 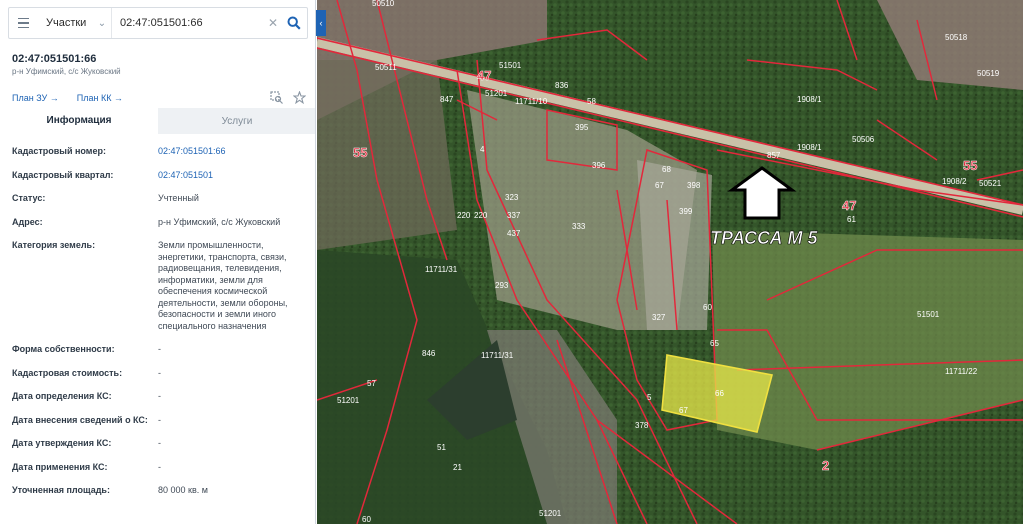 I want to click on cadastral-label: 2, so click(x=825, y=465).